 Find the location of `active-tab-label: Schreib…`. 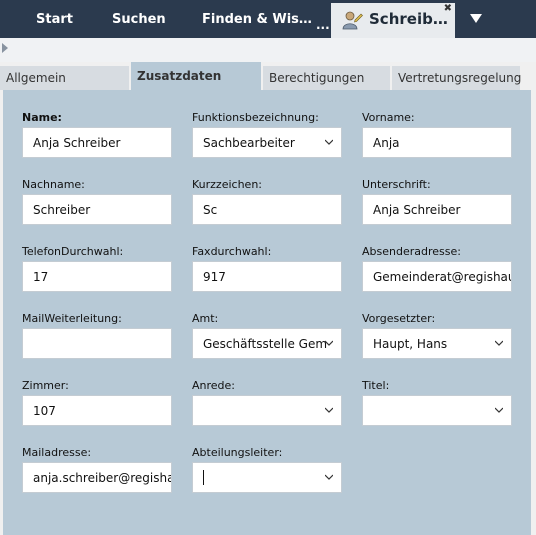

active-tab-label: Schreib… is located at coordinates (408, 19).